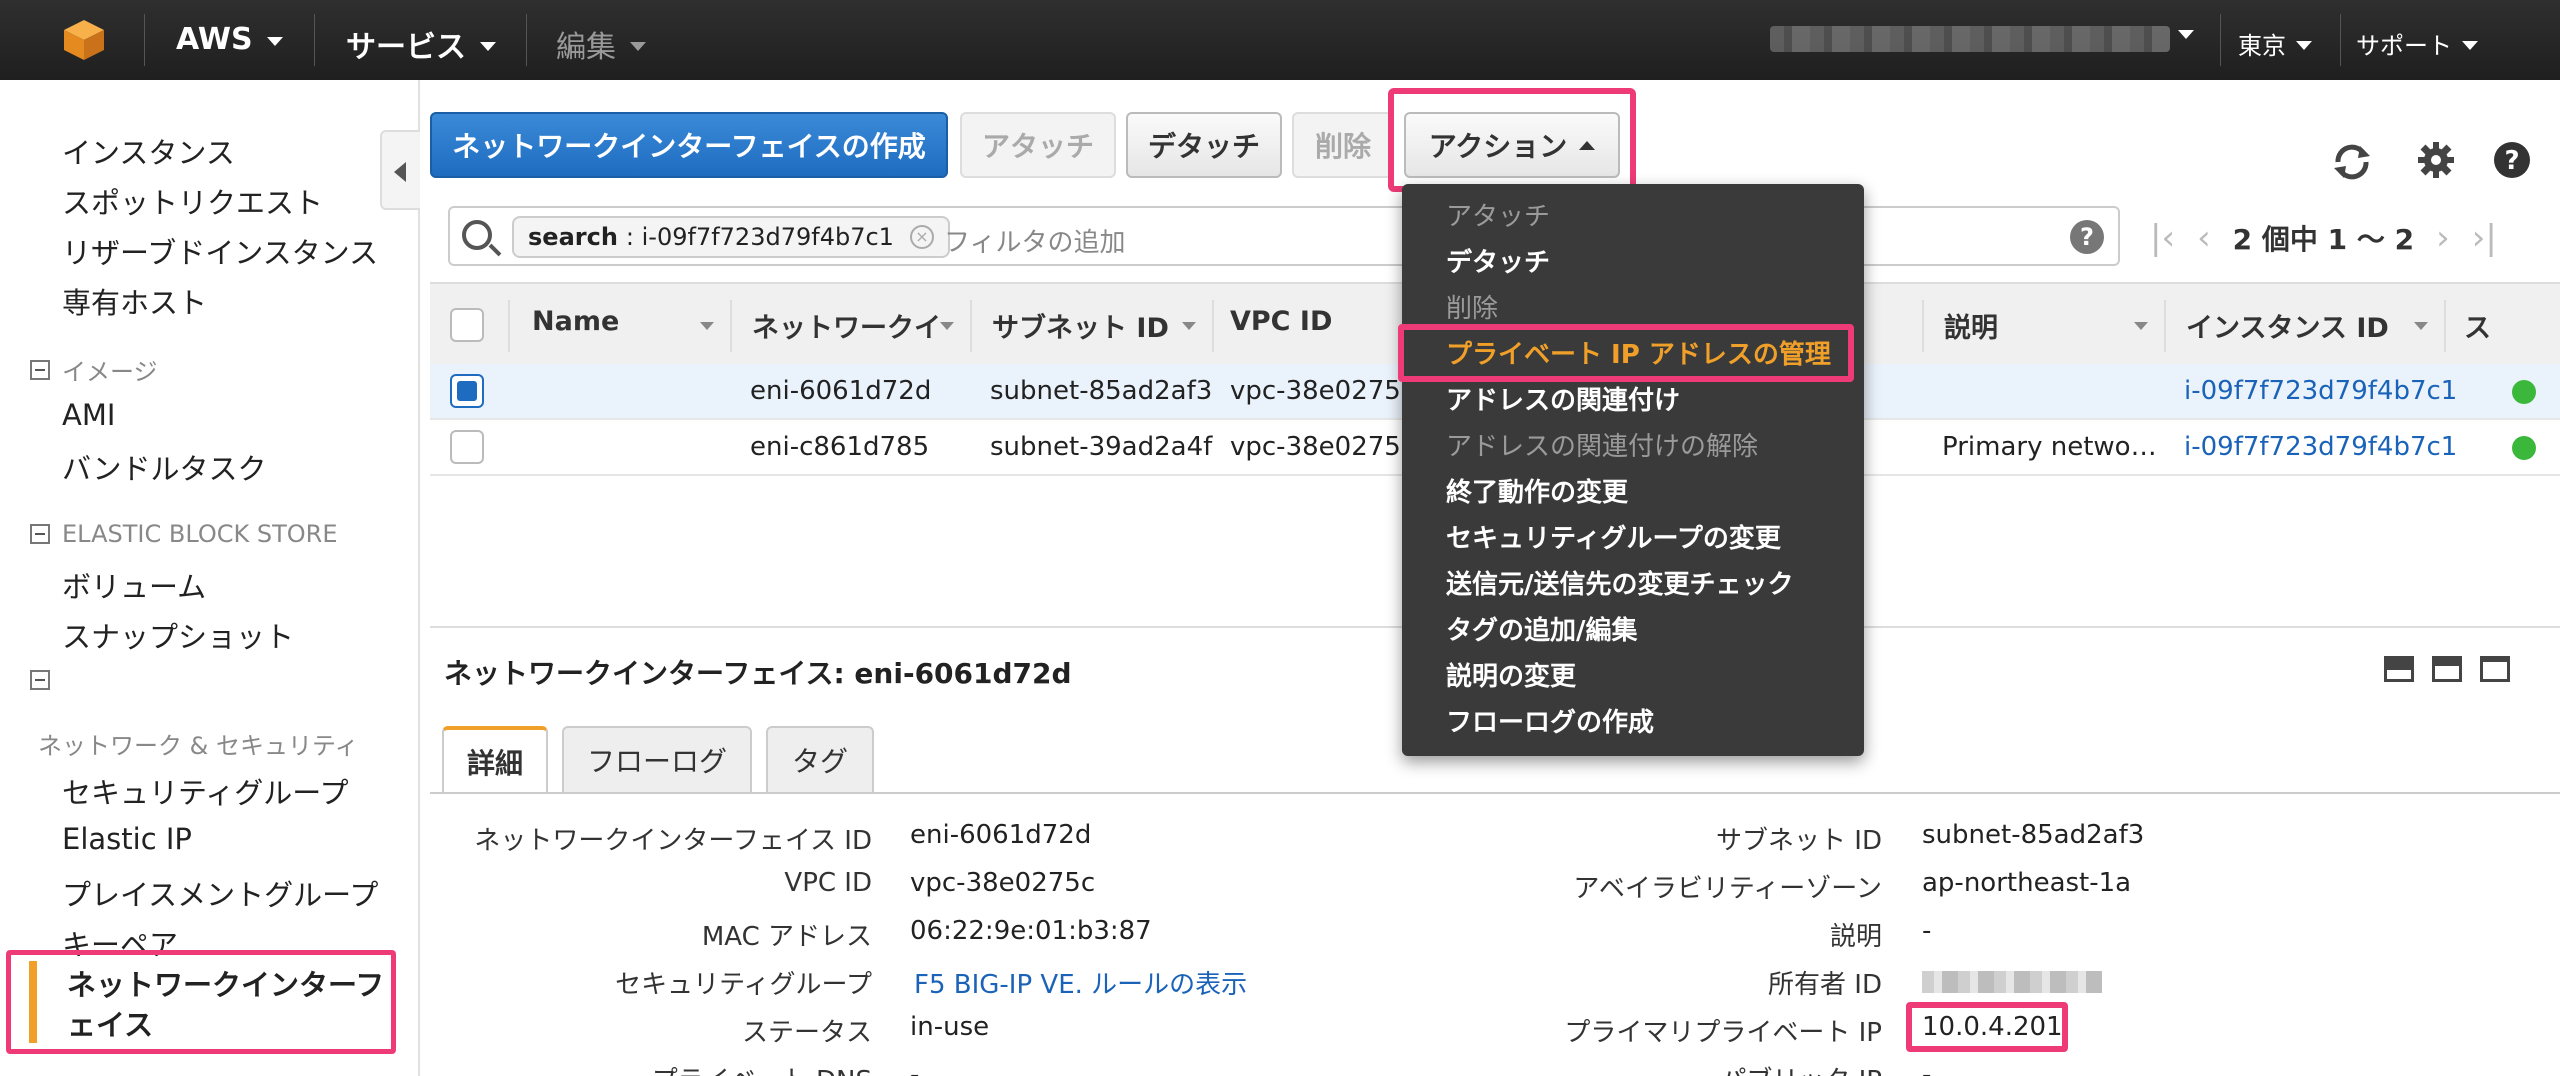 The width and height of the screenshot is (2560, 1076). What do you see at coordinates (2399, 669) in the screenshot?
I see `pane-layout-bottom-icon` at bounding box center [2399, 669].